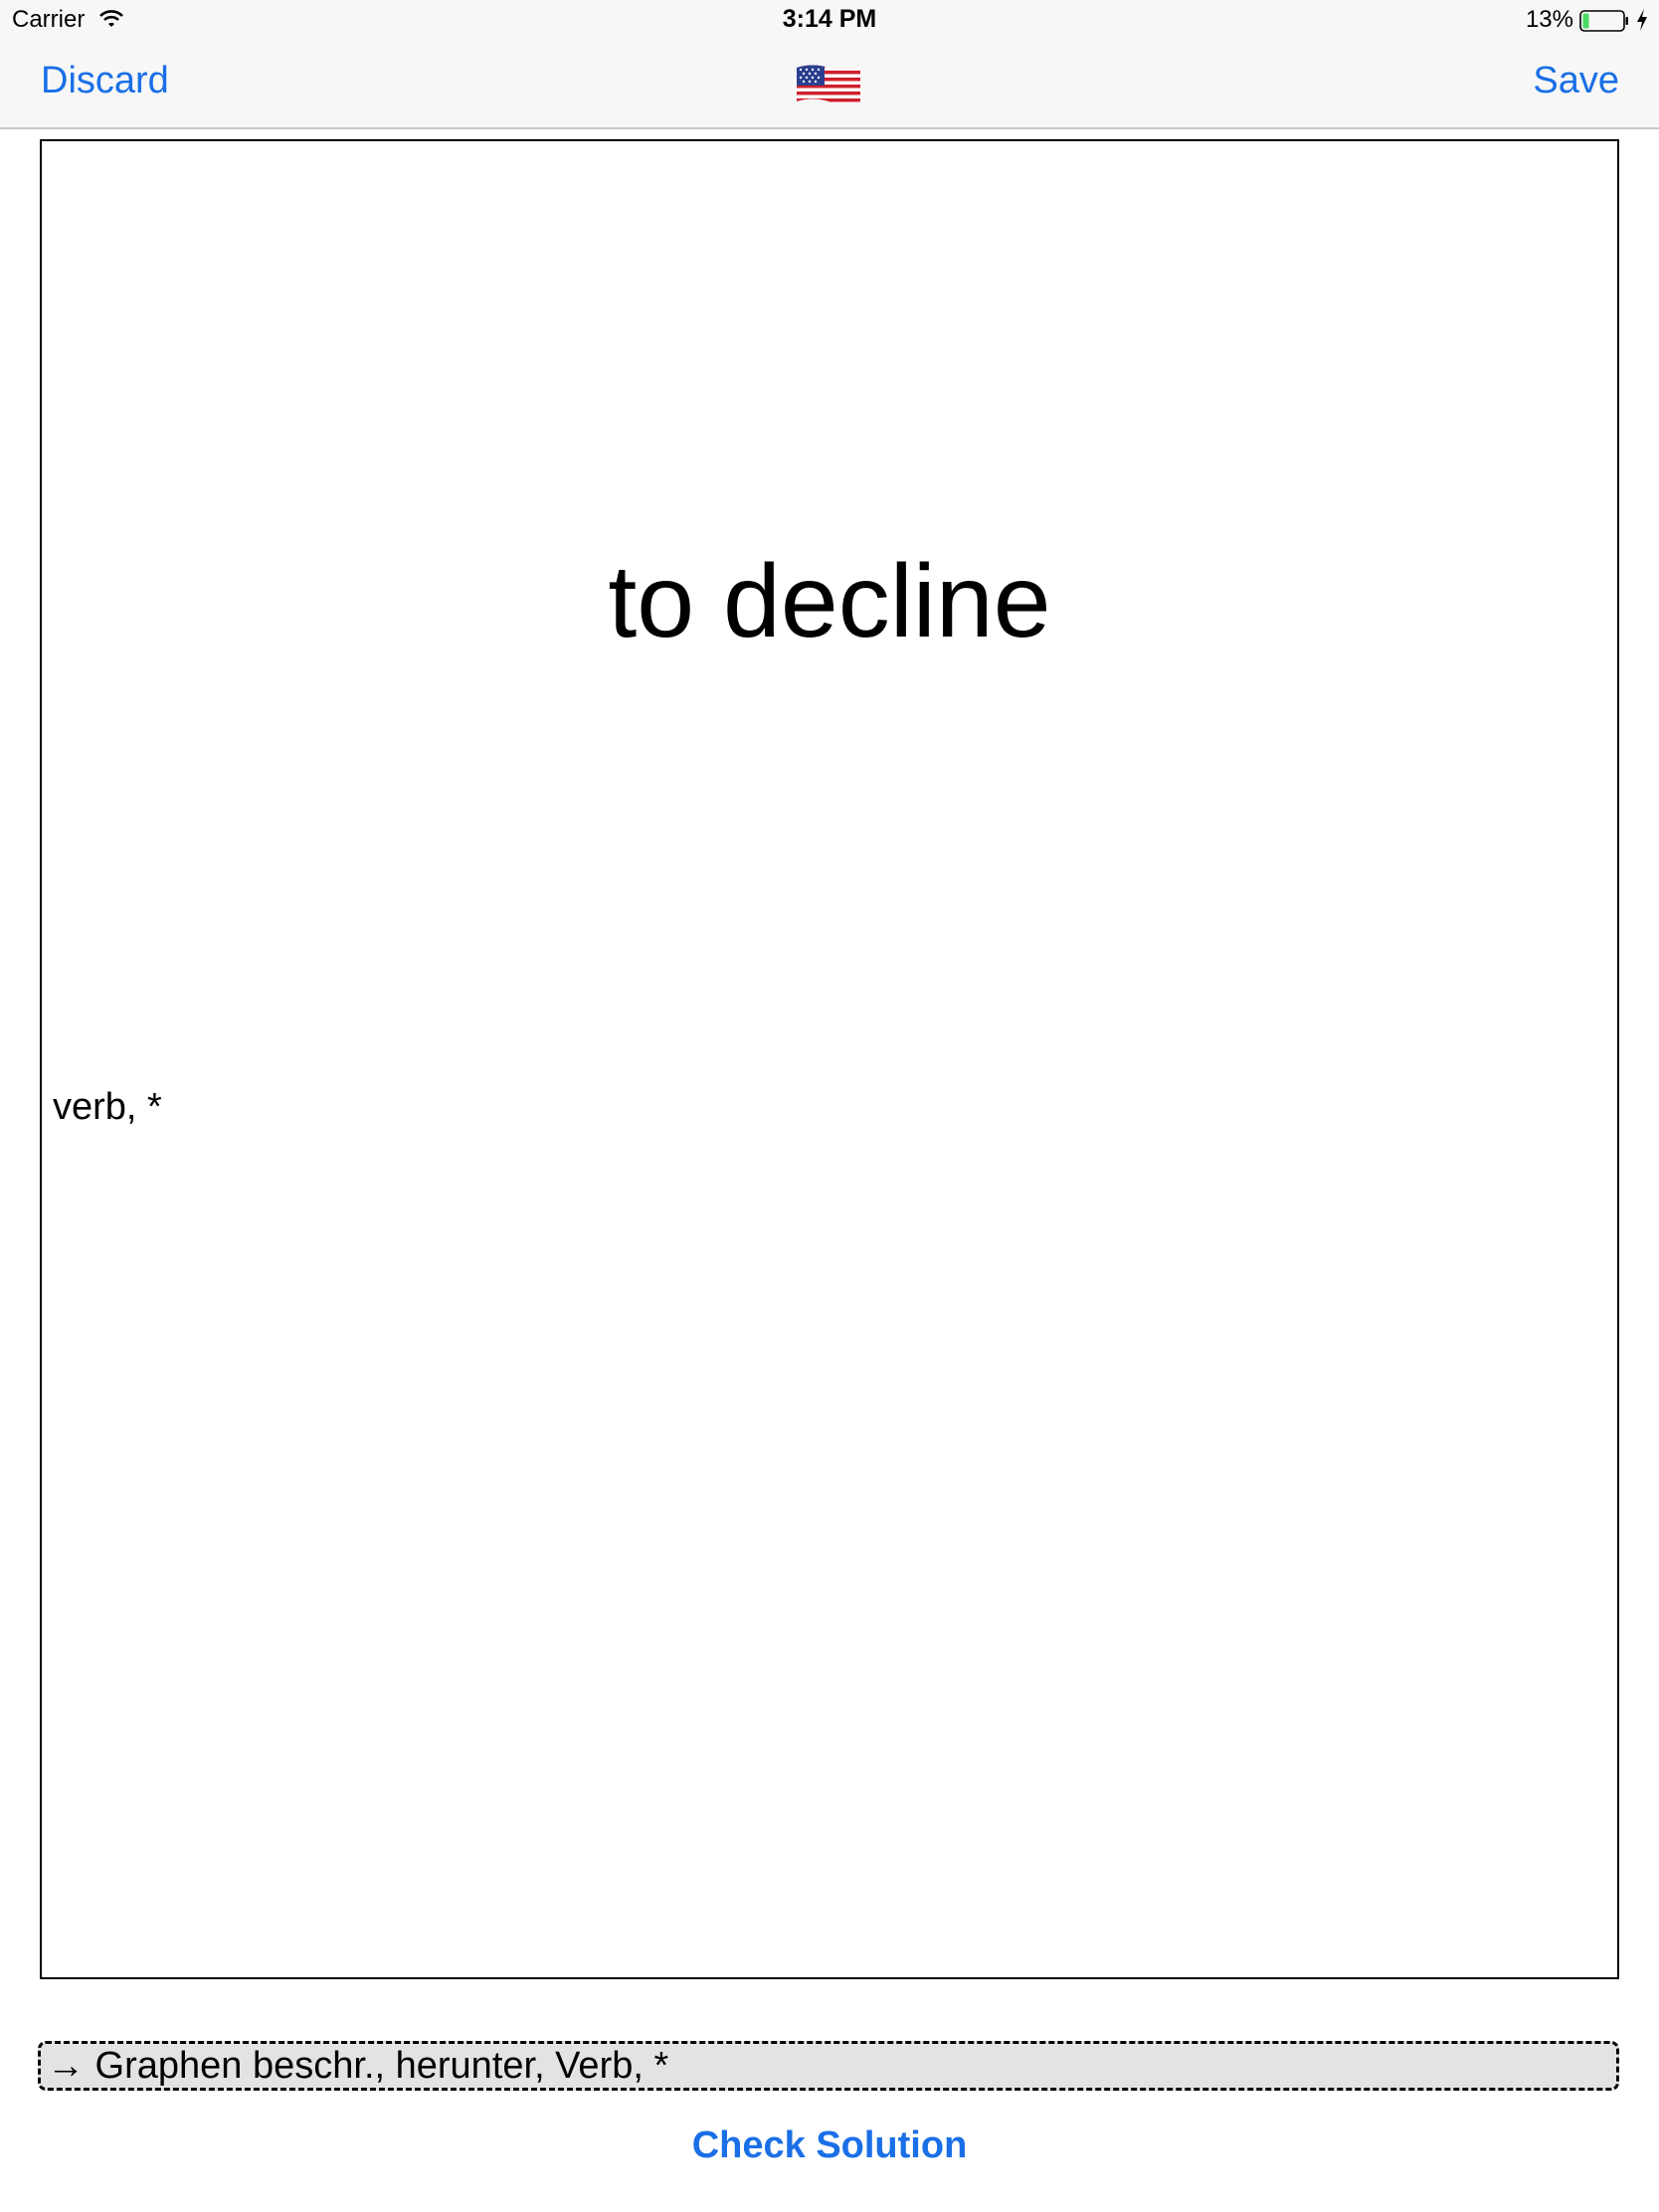 This screenshot has width=1659, height=2212. What do you see at coordinates (1603, 21) in the screenshot?
I see `battery-icon` at bounding box center [1603, 21].